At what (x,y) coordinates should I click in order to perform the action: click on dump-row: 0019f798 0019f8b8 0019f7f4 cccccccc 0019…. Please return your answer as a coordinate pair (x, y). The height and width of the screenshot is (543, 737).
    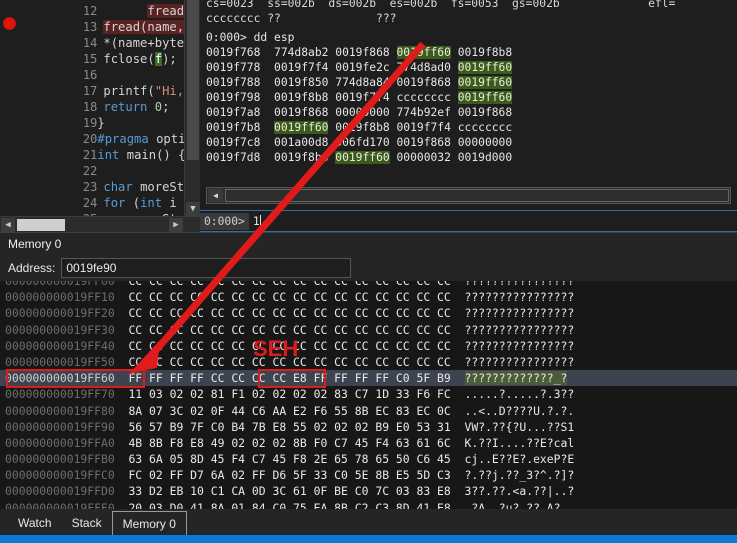
    Looking at the image, I should click on (359, 97).